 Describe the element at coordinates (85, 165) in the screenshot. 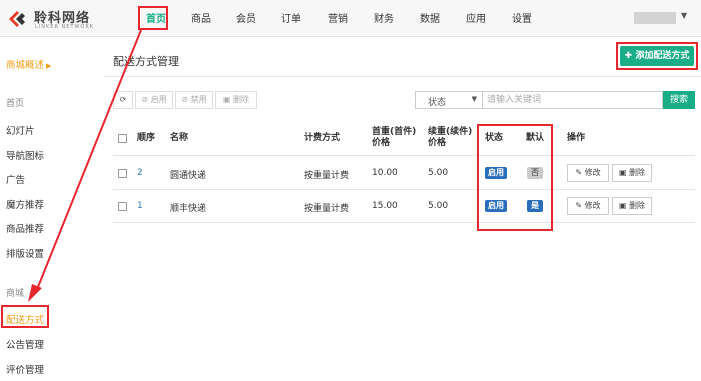

I see `annotation-arrow` at that location.